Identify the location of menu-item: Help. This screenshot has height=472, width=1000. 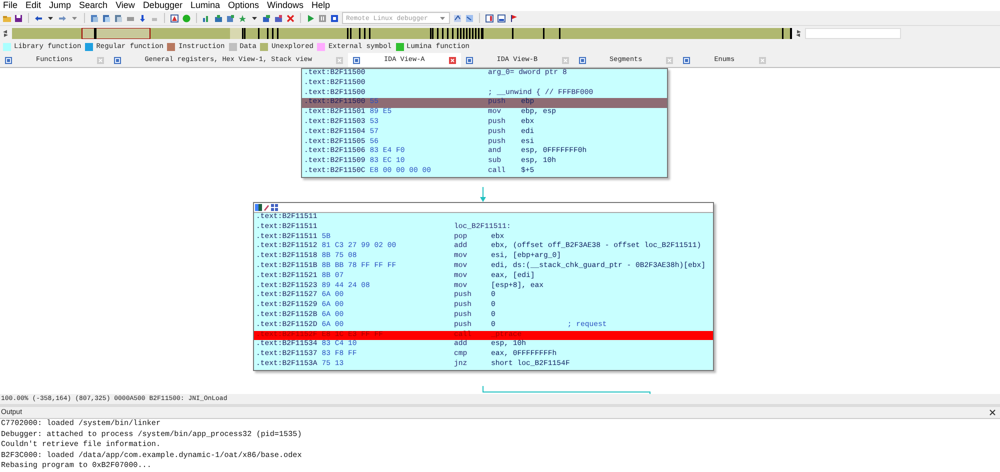
(323, 5).